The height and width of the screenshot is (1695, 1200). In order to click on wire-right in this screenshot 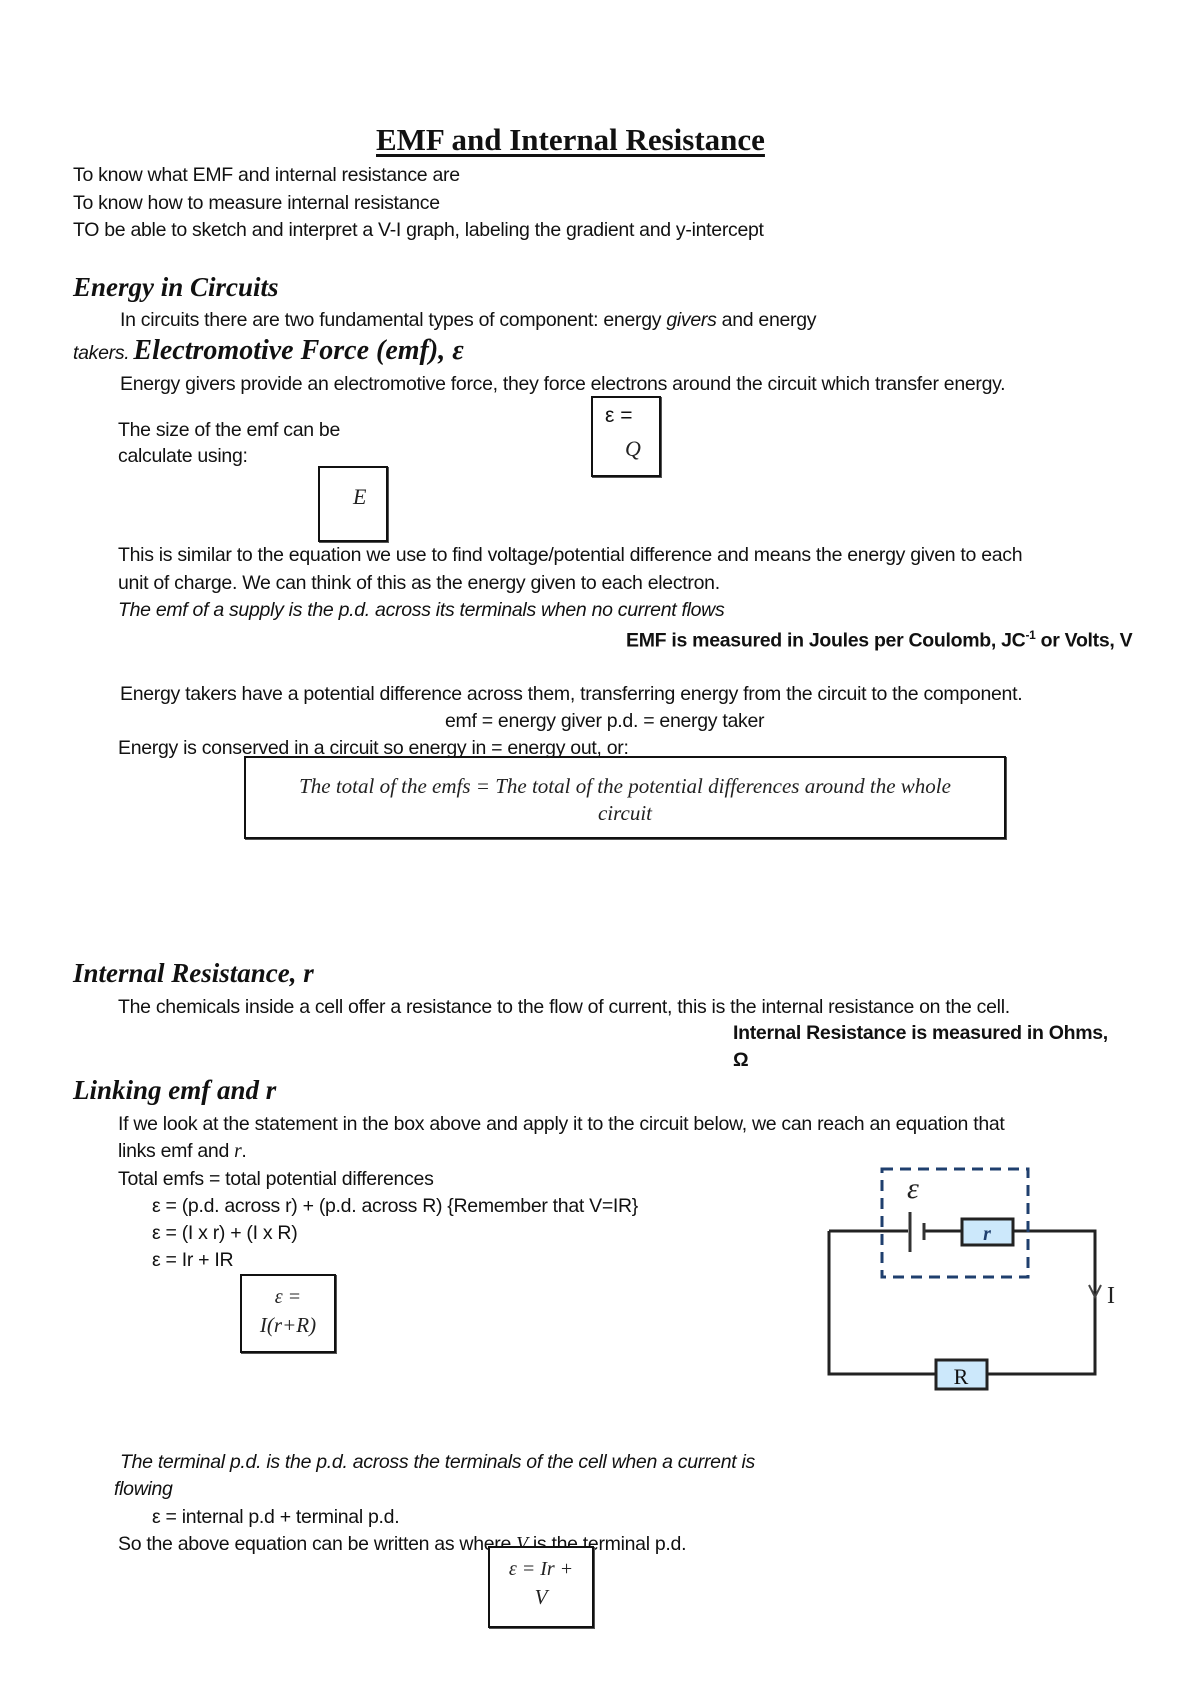, I will do `click(1042, 1302)`.